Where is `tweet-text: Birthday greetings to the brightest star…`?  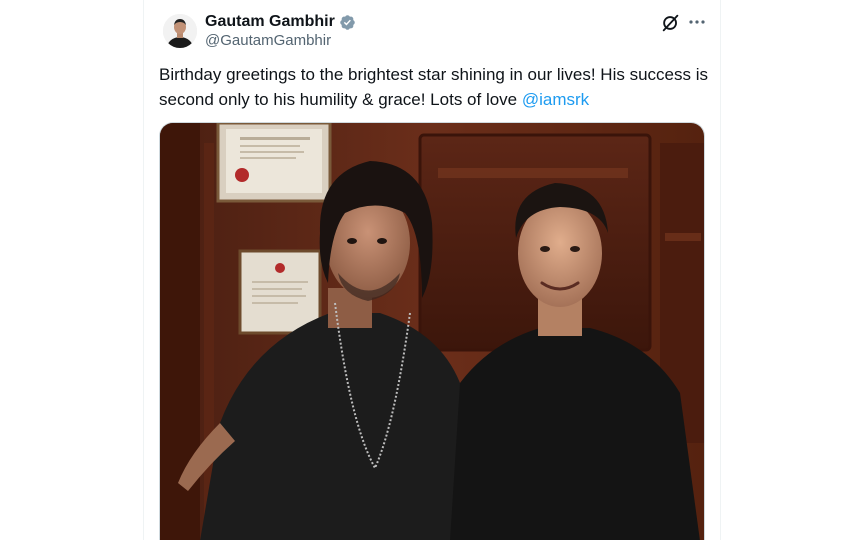 tweet-text: Birthday greetings to the brightest star… is located at coordinates (435, 87).